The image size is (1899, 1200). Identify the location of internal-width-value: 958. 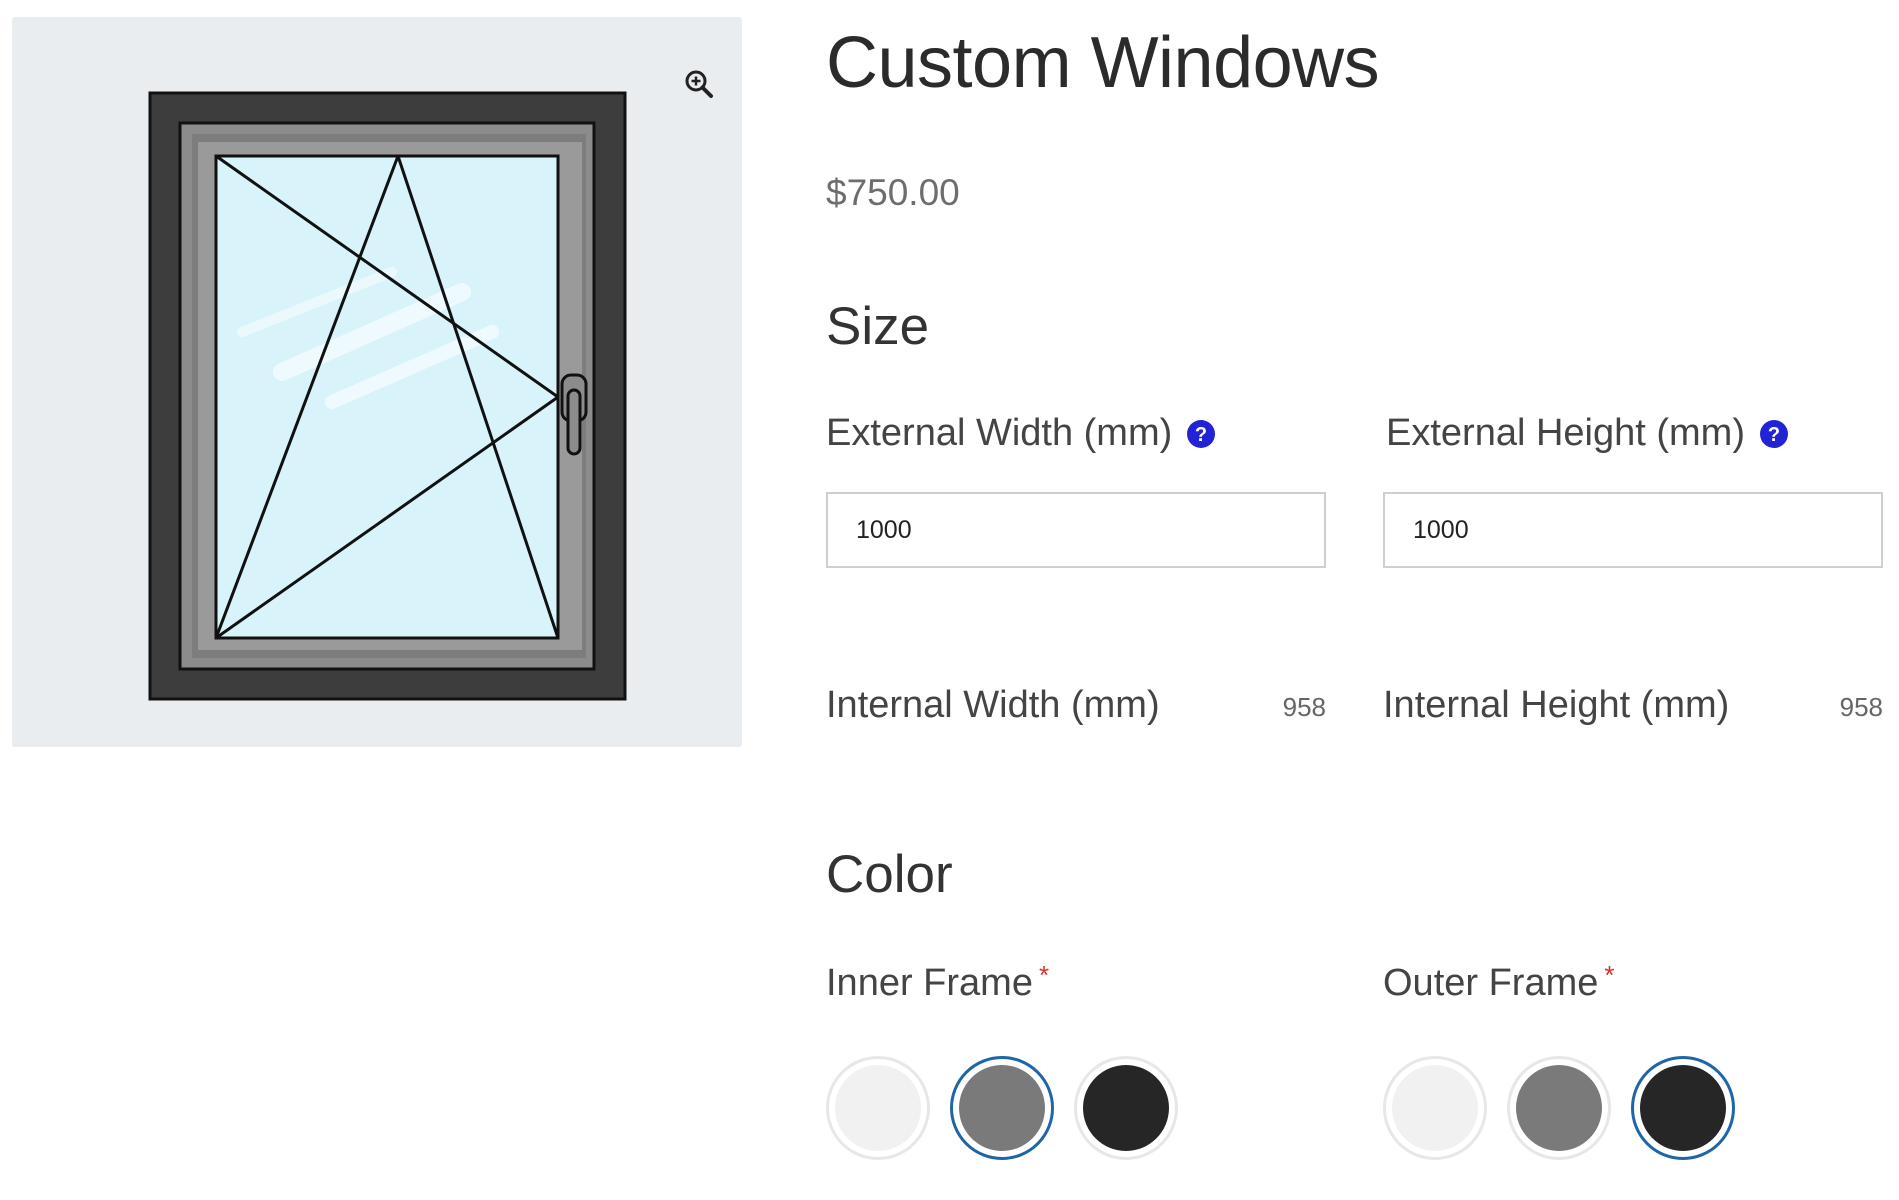
(1304, 707).